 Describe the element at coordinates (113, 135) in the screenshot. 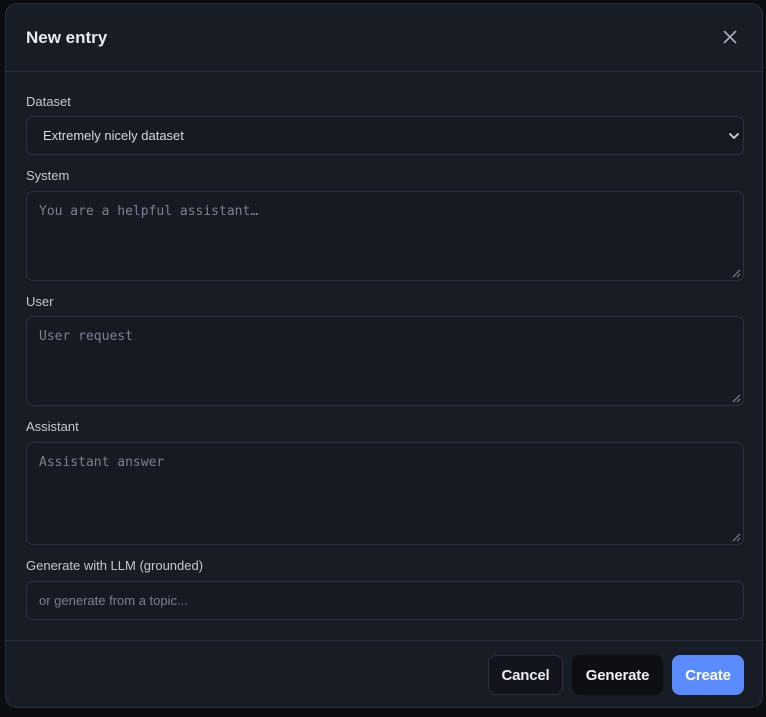

I see `dataset-selected-value: Extremely nicely dataset` at that location.